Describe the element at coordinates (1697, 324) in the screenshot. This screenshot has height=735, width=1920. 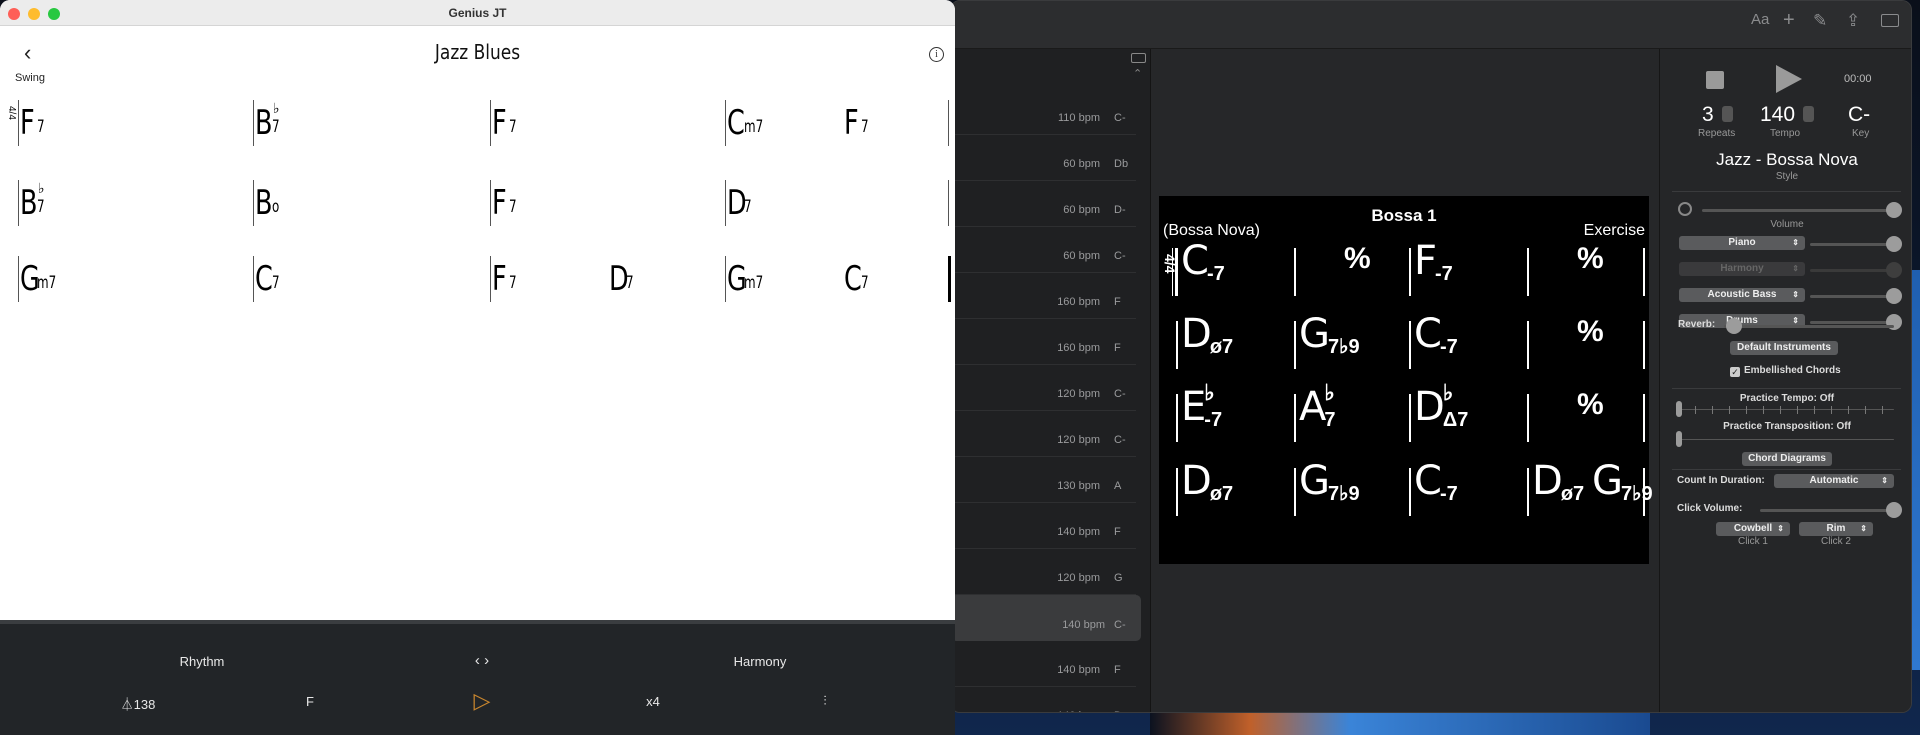
I see `reverb-label: Reverb:` at that location.